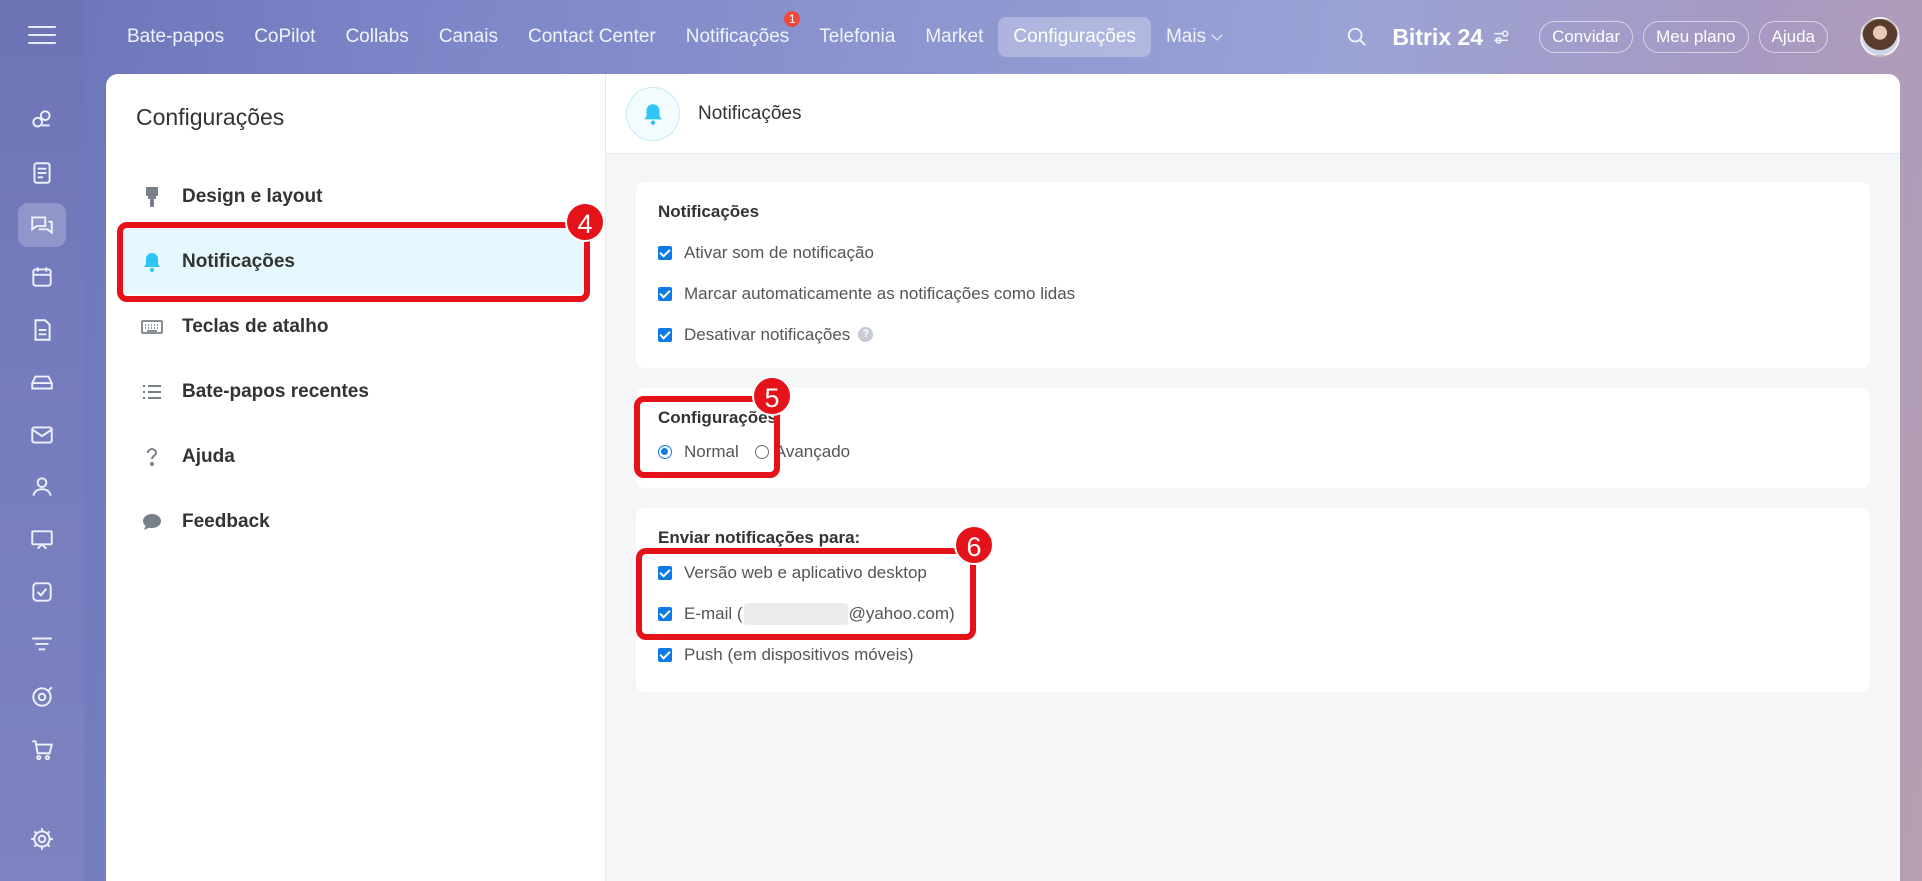  What do you see at coordinates (1586, 37) in the screenshot?
I see `invite-button: Convidar` at bounding box center [1586, 37].